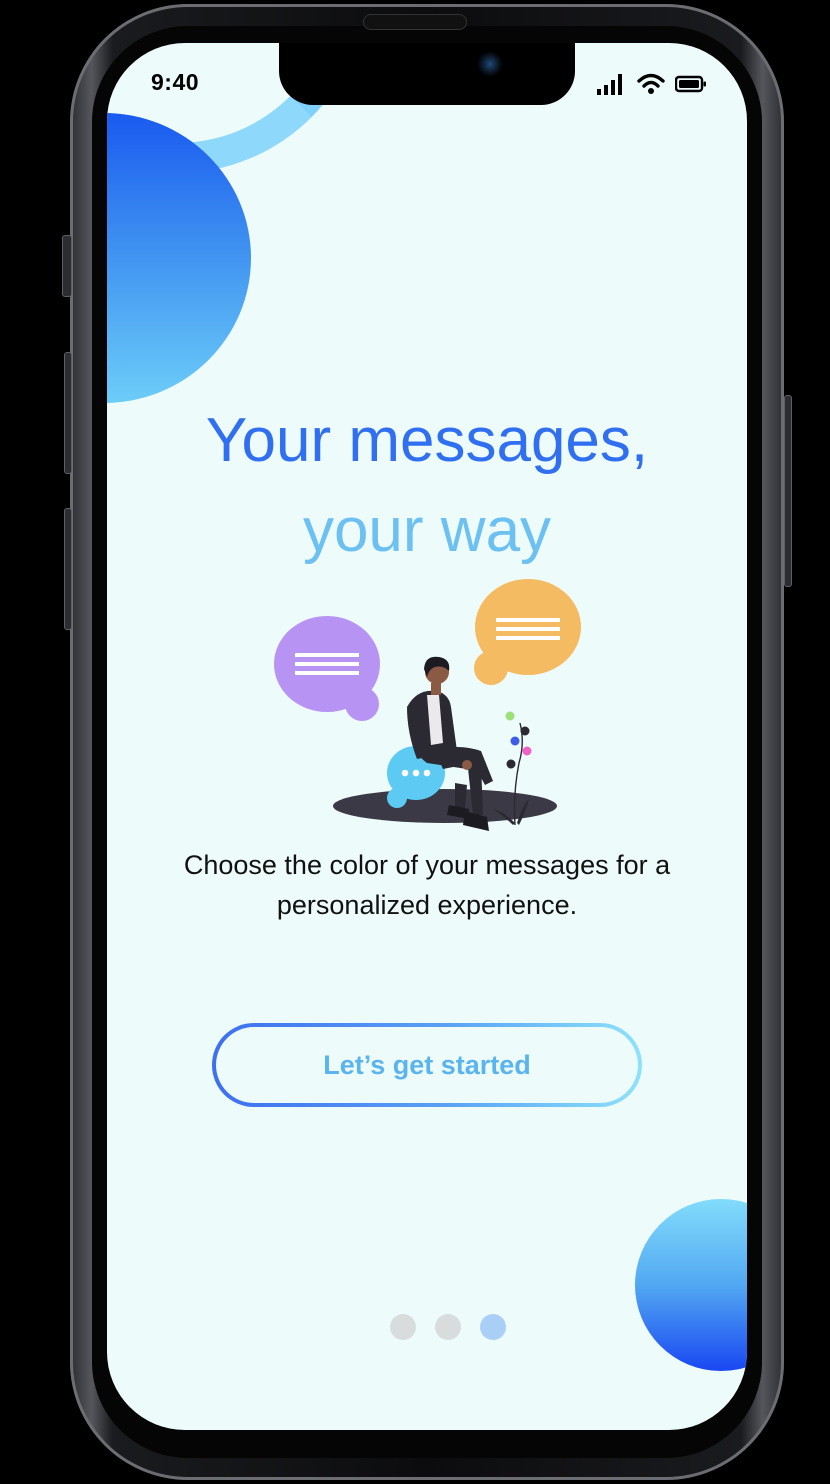  What do you see at coordinates (490, 64) in the screenshot?
I see `front-camera` at bounding box center [490, 64].